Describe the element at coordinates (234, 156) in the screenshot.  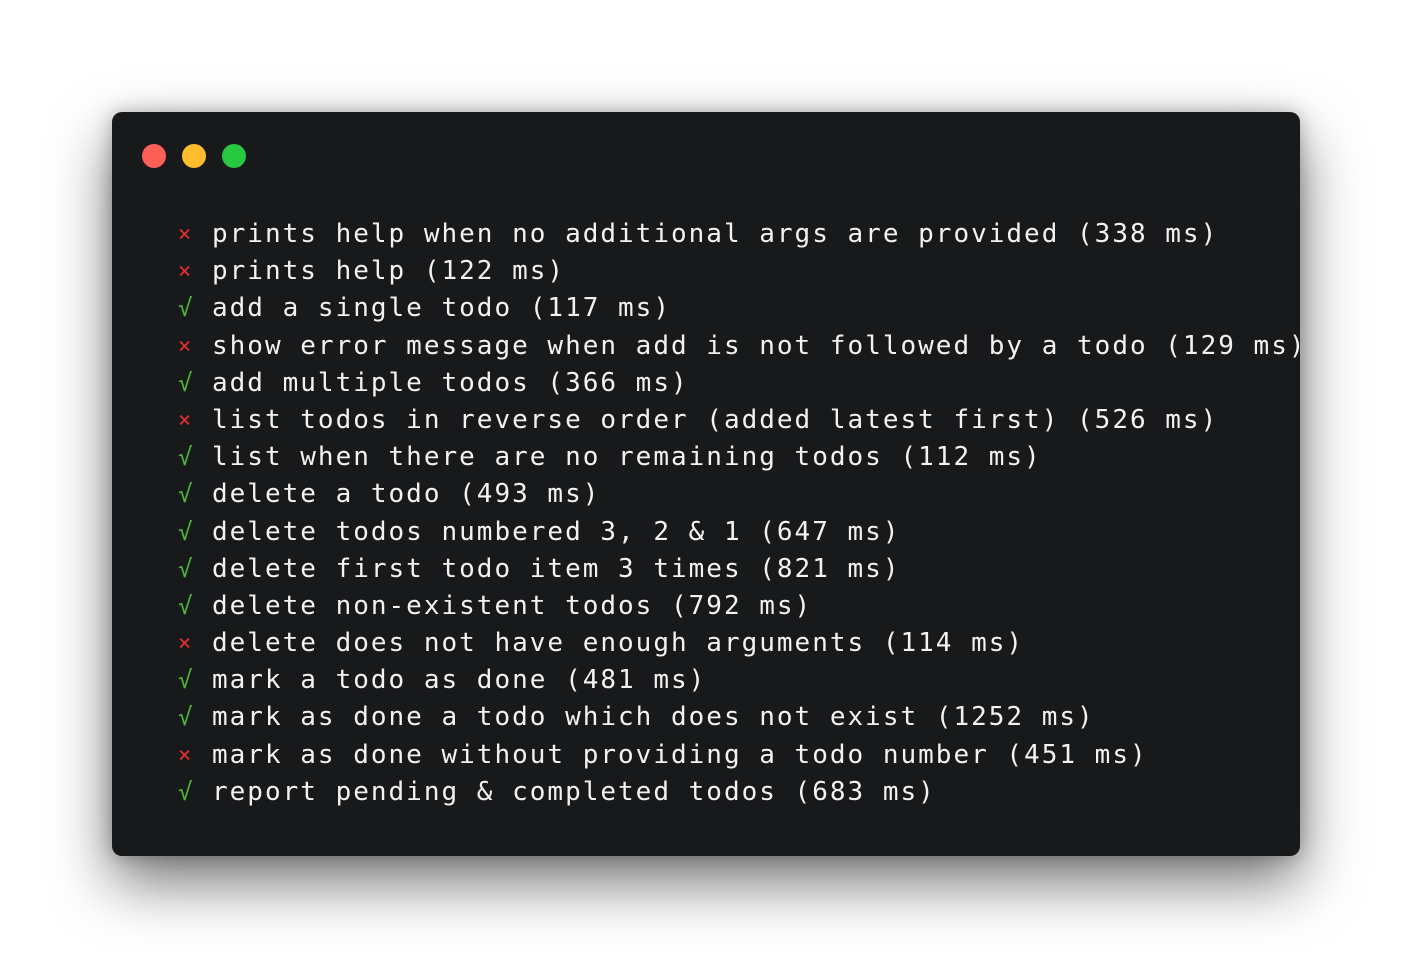
I see `maximize-button` at that location.